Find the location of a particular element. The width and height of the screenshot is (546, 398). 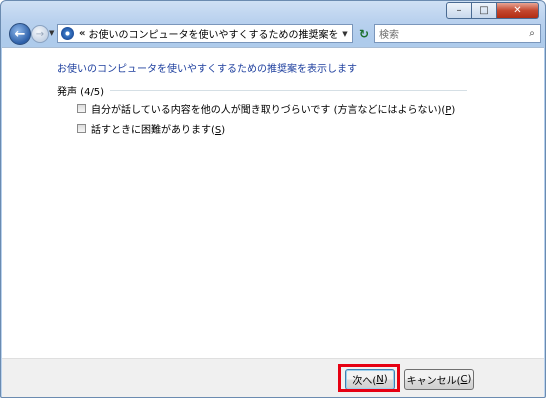

maximize-button: □ is located at coordinates (484, 10).